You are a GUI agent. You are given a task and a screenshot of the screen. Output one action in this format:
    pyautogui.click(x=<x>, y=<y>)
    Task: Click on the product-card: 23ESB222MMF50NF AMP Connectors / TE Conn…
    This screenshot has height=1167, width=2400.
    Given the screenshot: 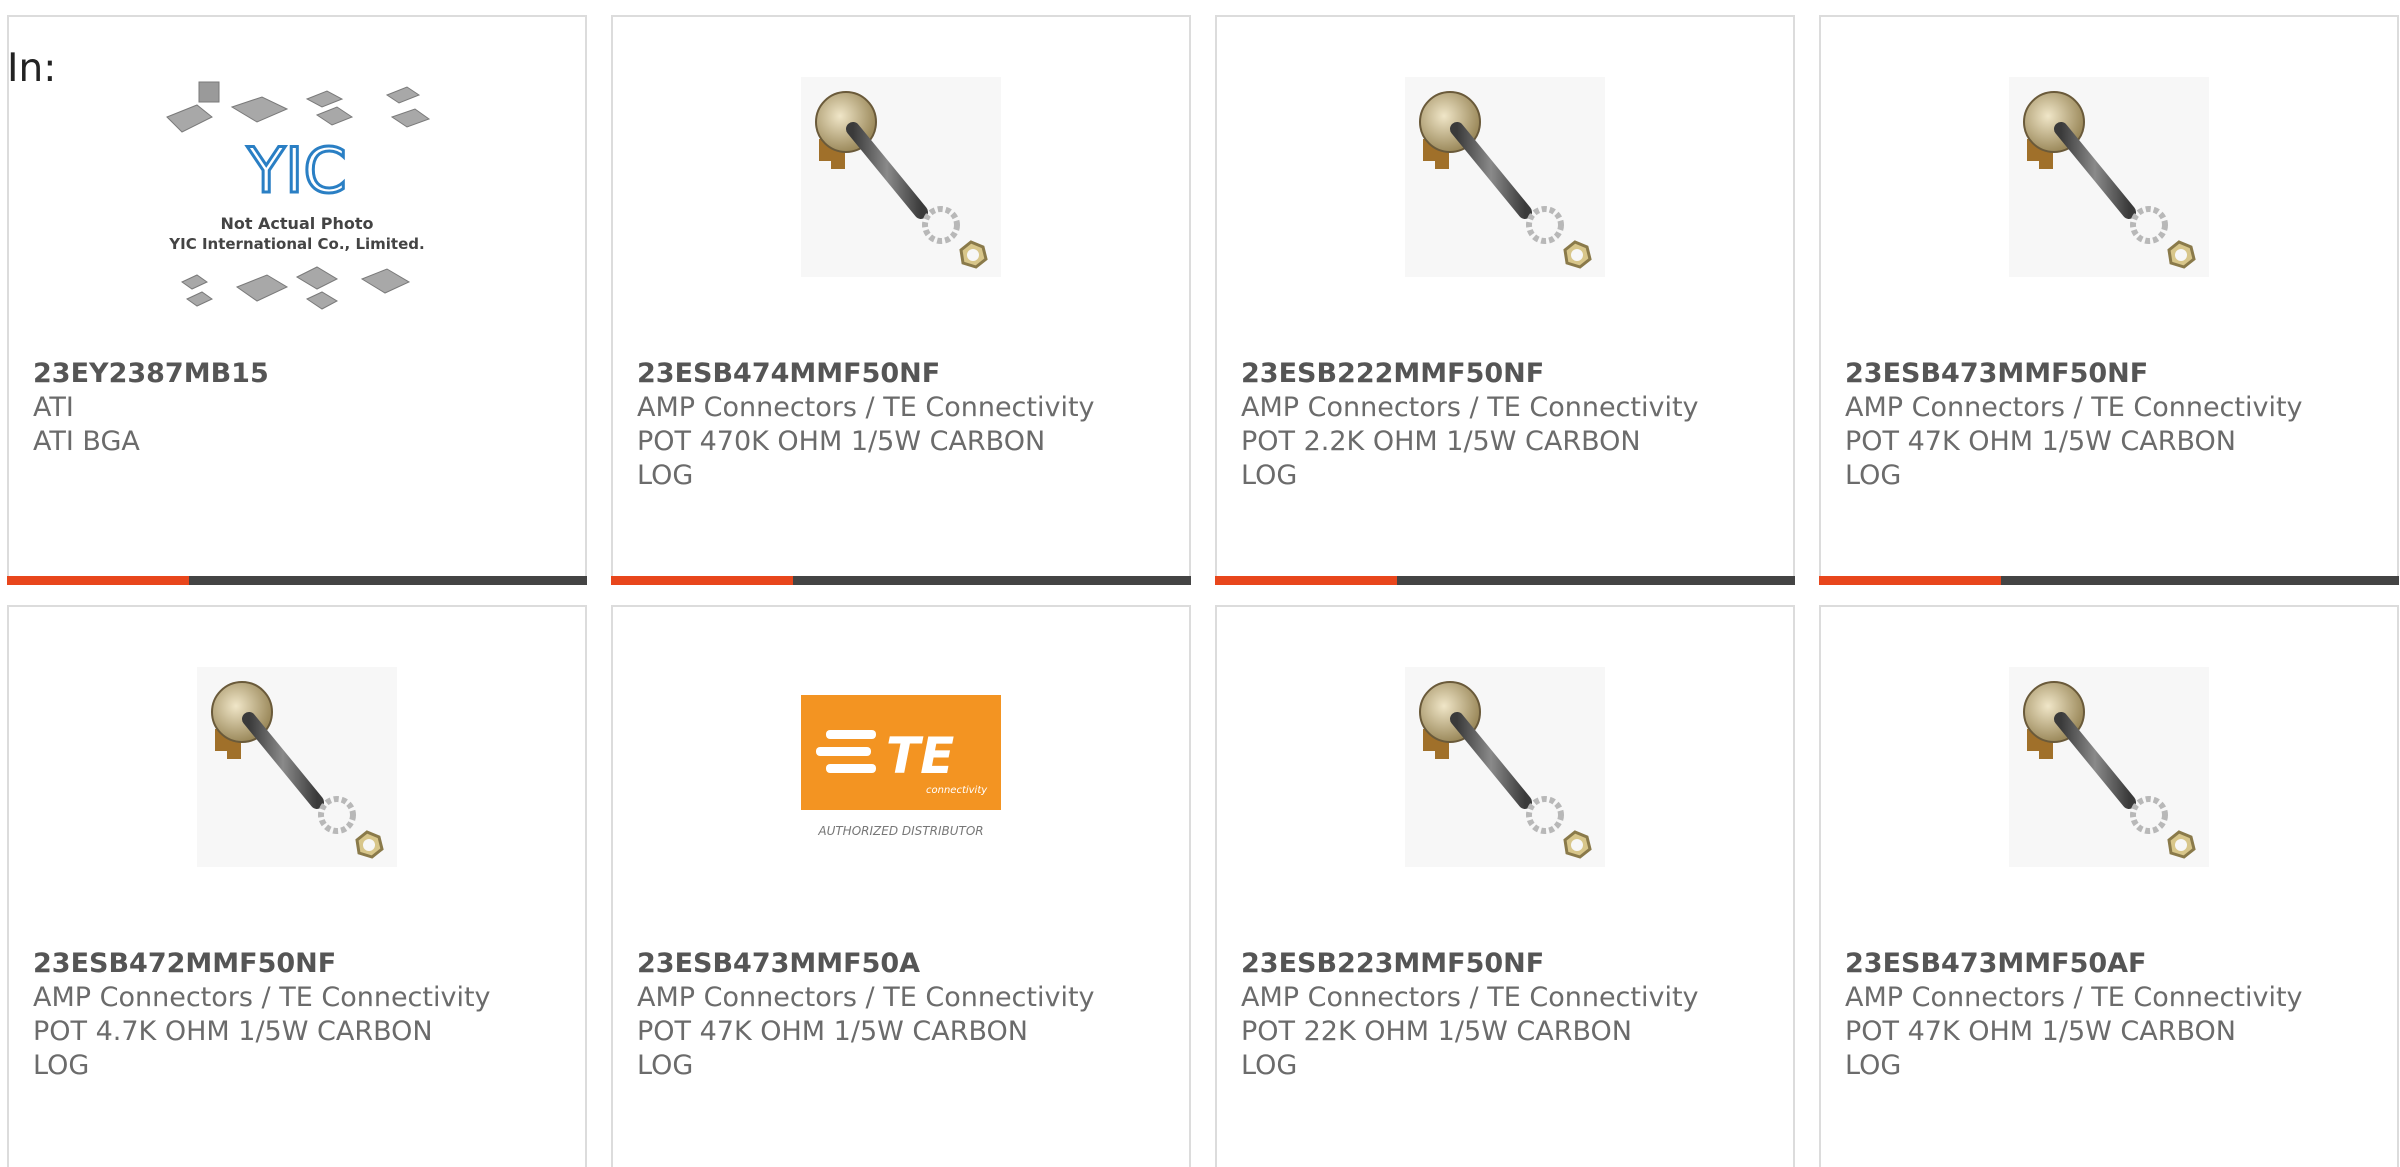 What is the action you would take?
    pyautogui.click(x=1505, y=300)
    